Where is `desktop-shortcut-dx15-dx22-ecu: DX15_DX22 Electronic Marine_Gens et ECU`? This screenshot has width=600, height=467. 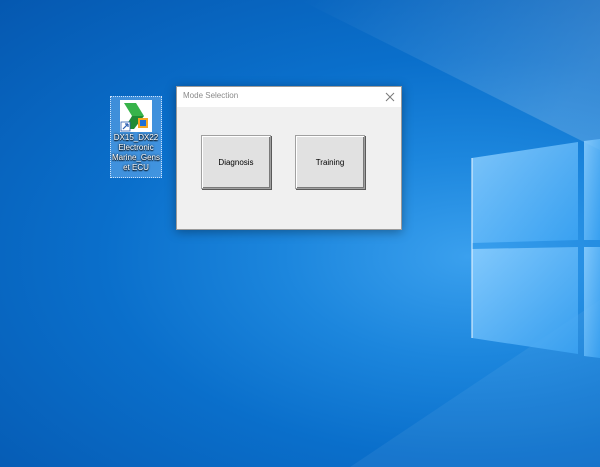 desktop-shortcut-dx15-dx22-ecu: DX15_DX22 Electronic Marine_Gens et ECU is located at coordinates (136, 137).